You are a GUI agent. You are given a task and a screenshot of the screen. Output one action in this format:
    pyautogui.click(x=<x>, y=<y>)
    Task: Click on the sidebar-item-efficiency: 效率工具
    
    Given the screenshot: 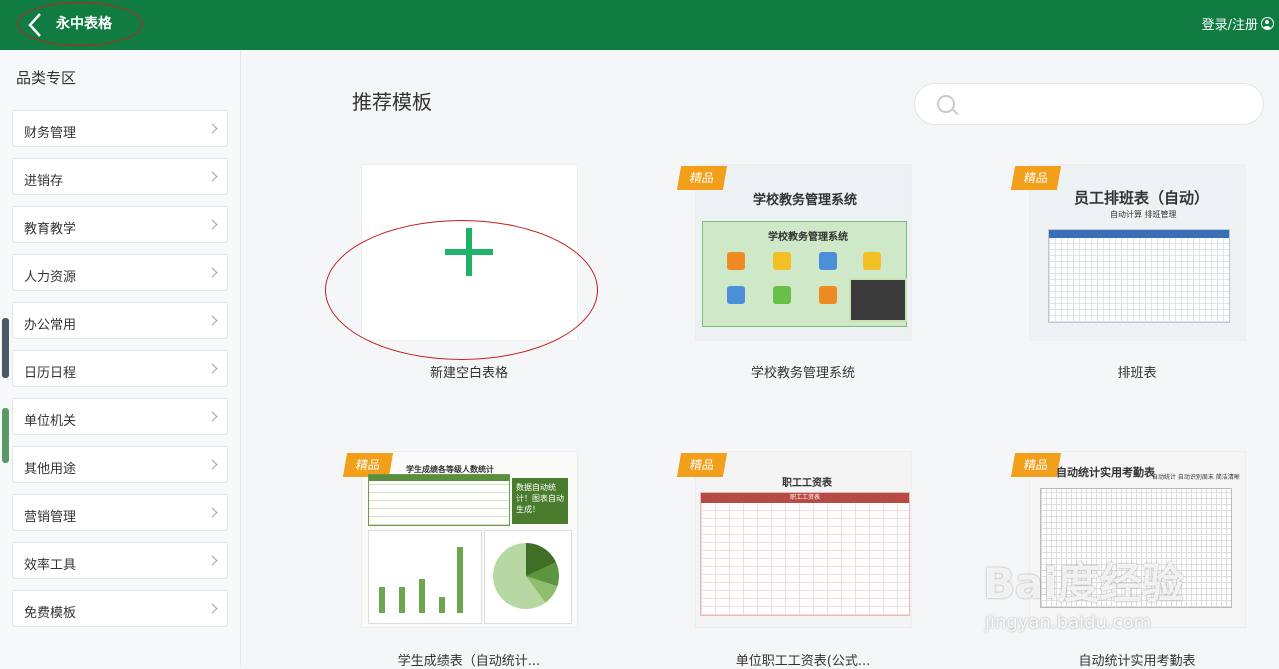 What is the action you would take?
    pyautogui.click(x=120, y=560)
    